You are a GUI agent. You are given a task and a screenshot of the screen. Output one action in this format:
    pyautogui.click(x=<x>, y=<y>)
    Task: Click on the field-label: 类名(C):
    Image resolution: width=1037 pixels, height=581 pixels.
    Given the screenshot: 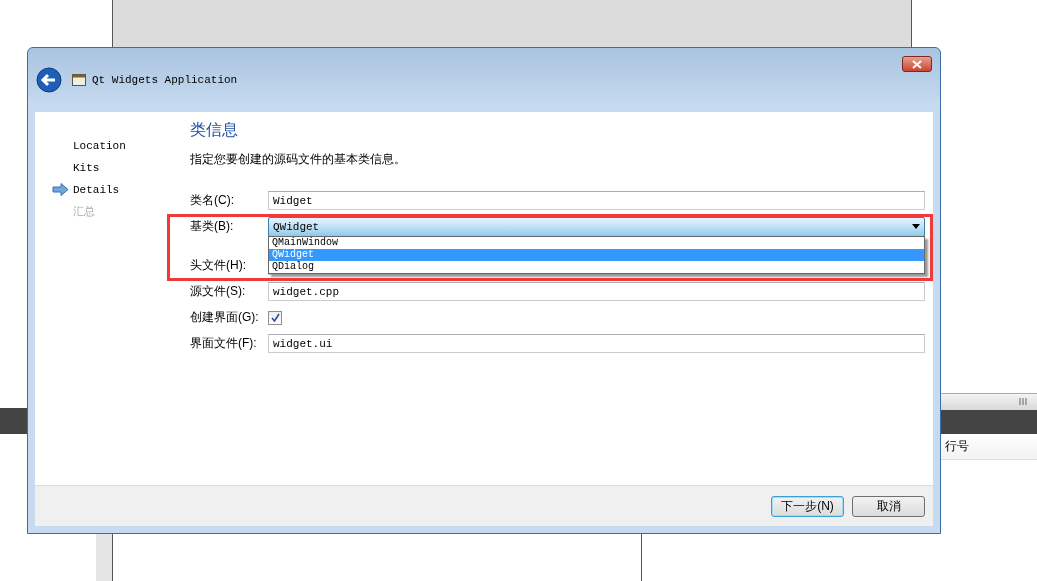 What is the action you would take?
    pyautogui.click(x=212, y=200)
    